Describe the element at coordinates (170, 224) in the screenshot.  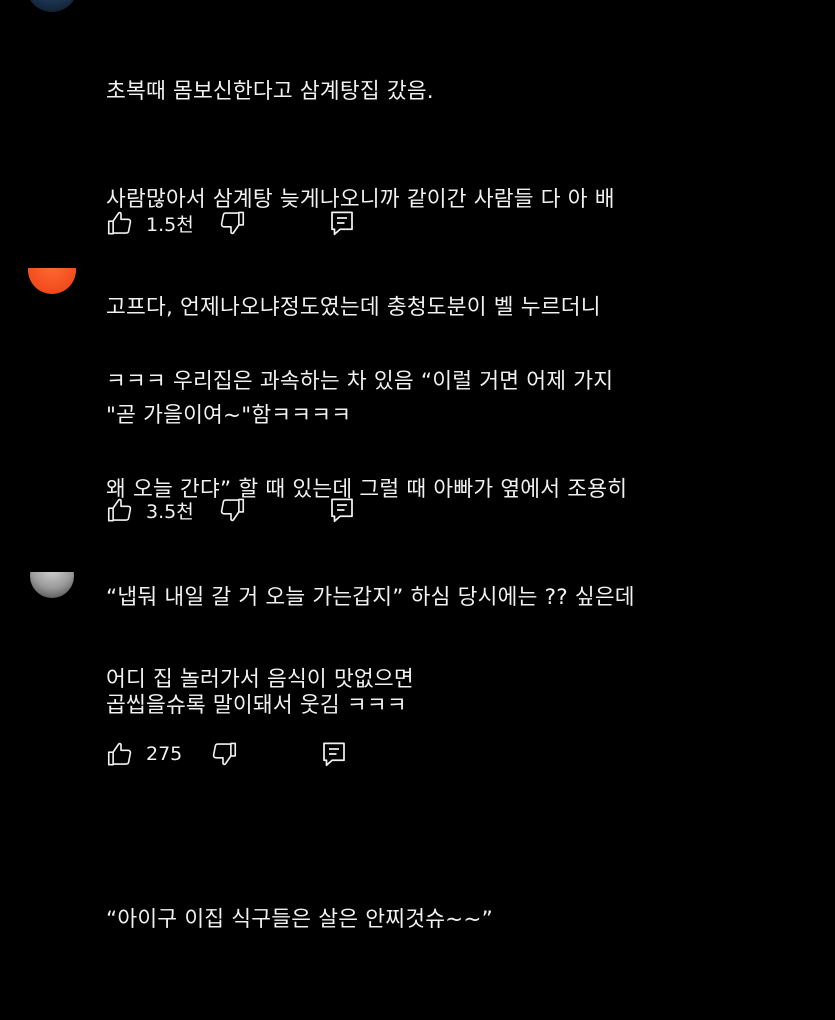
I see `like-count: 1.5천` at that location.